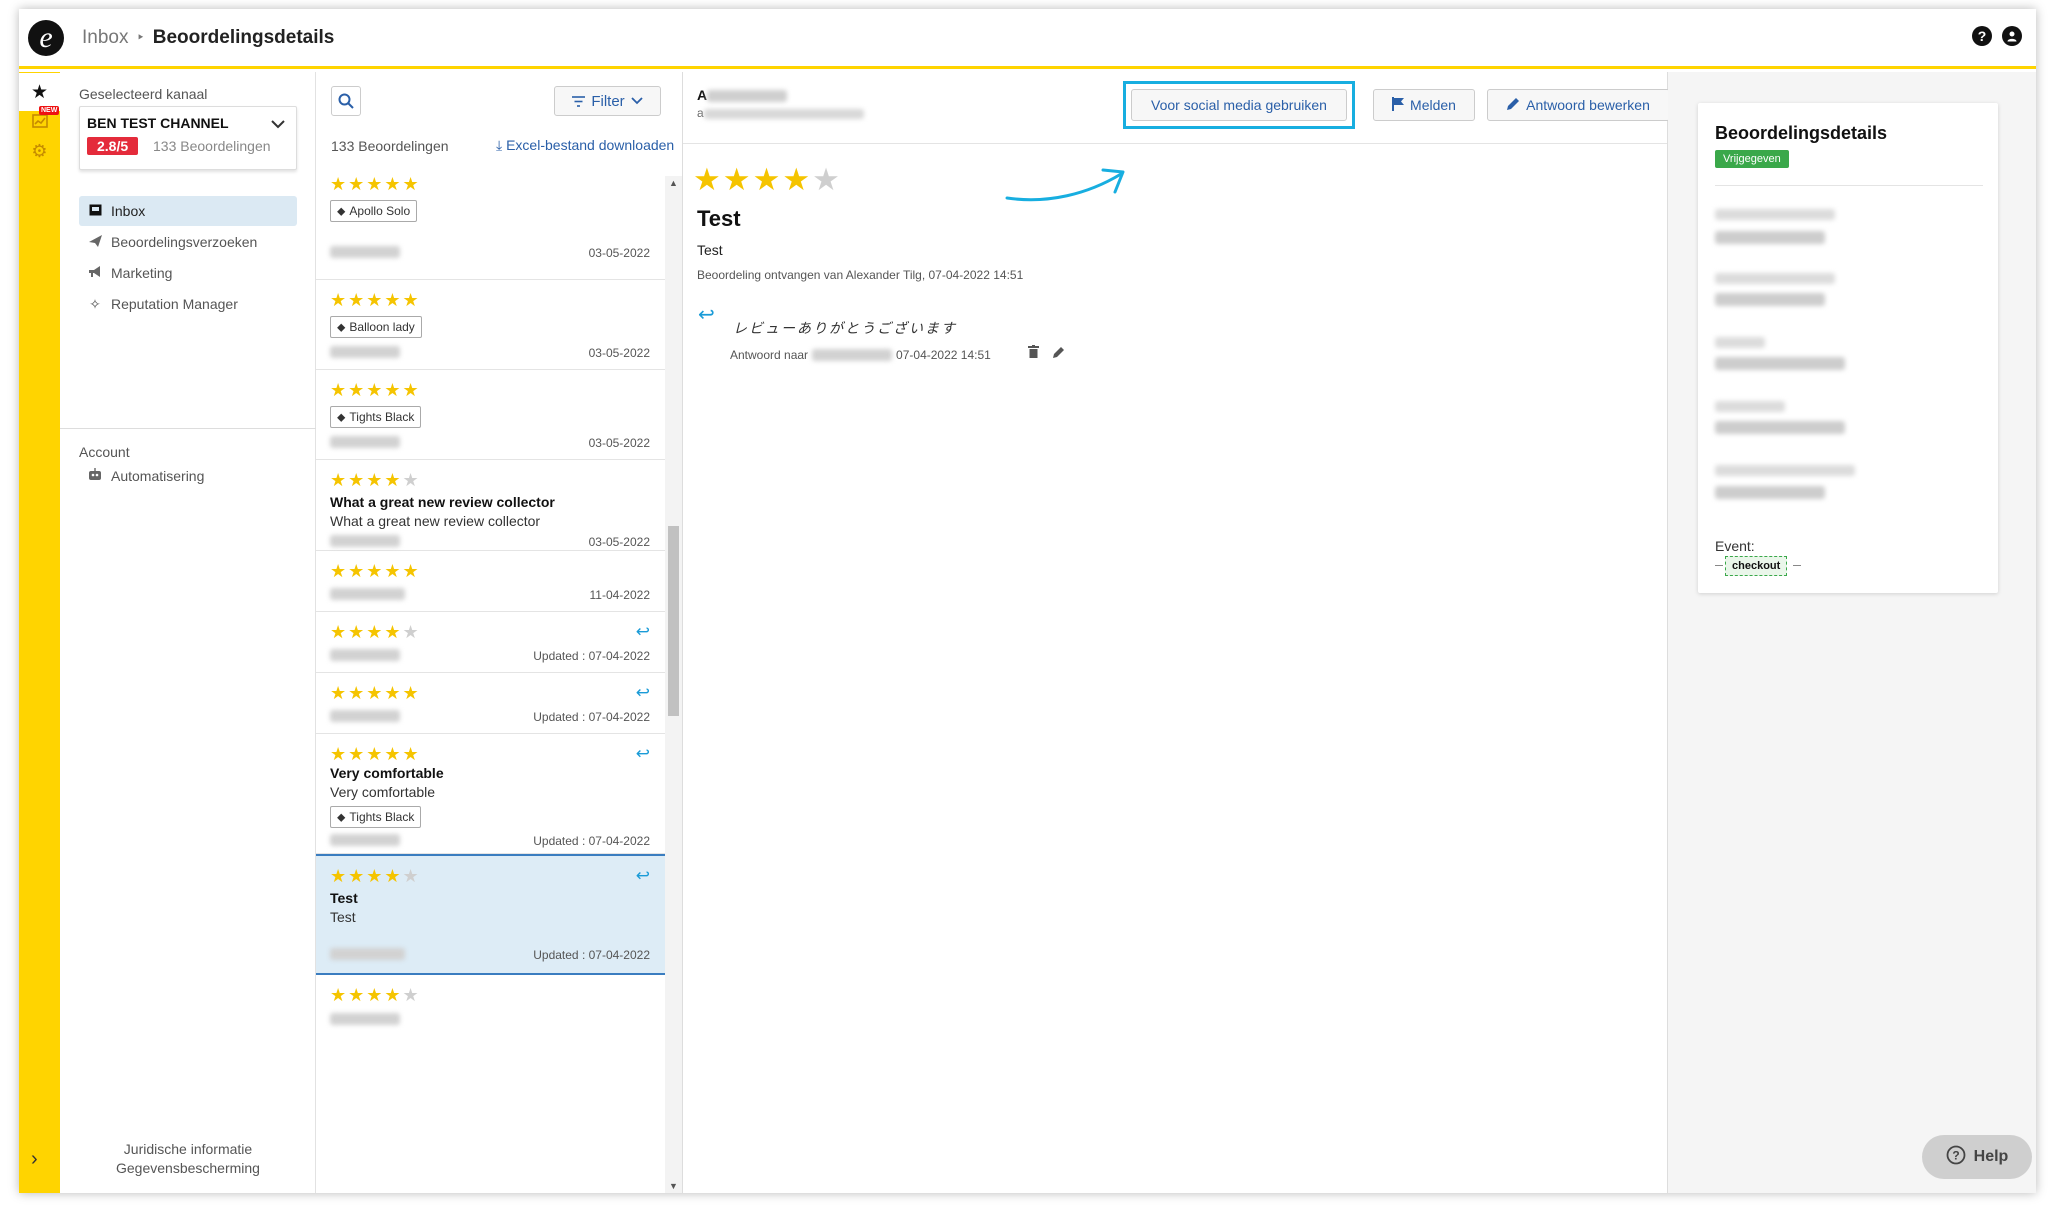 The image size is (2055, 1222). Describe the element at coordinates (637, 101) in the screenshot. I see `chevron-down-icon` at that location.